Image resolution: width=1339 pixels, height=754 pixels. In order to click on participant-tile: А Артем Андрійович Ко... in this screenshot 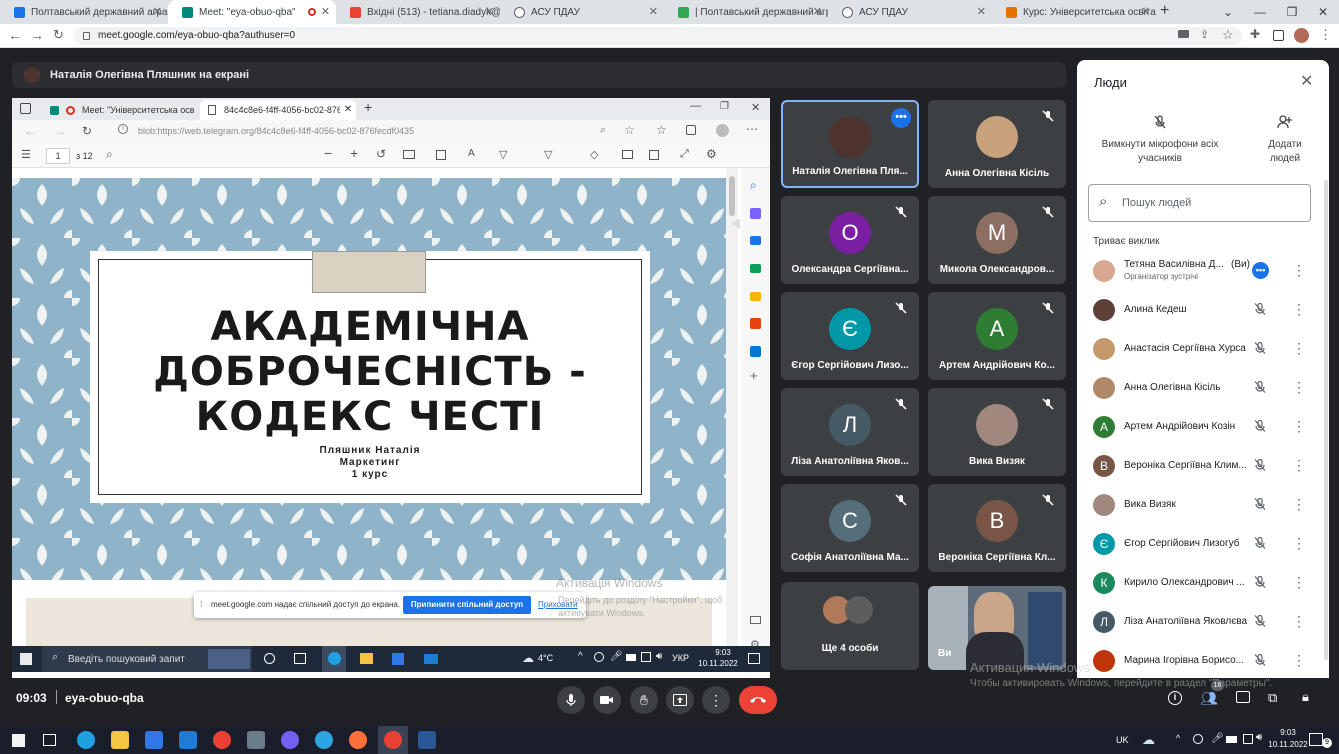, I will do `click(997, 336)`.